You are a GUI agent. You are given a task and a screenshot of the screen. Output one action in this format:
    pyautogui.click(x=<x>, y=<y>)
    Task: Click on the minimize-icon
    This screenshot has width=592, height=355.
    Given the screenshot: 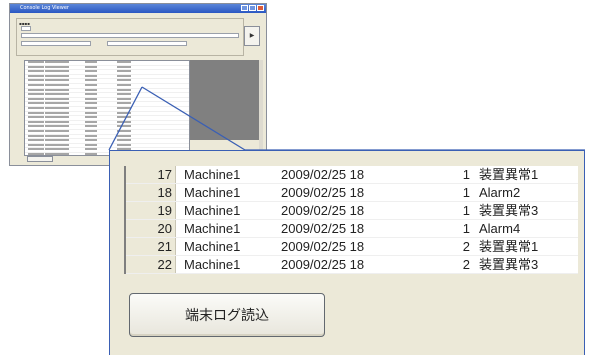 What is the action you would take?
    pyautogui.click(x=244, y=8)
    